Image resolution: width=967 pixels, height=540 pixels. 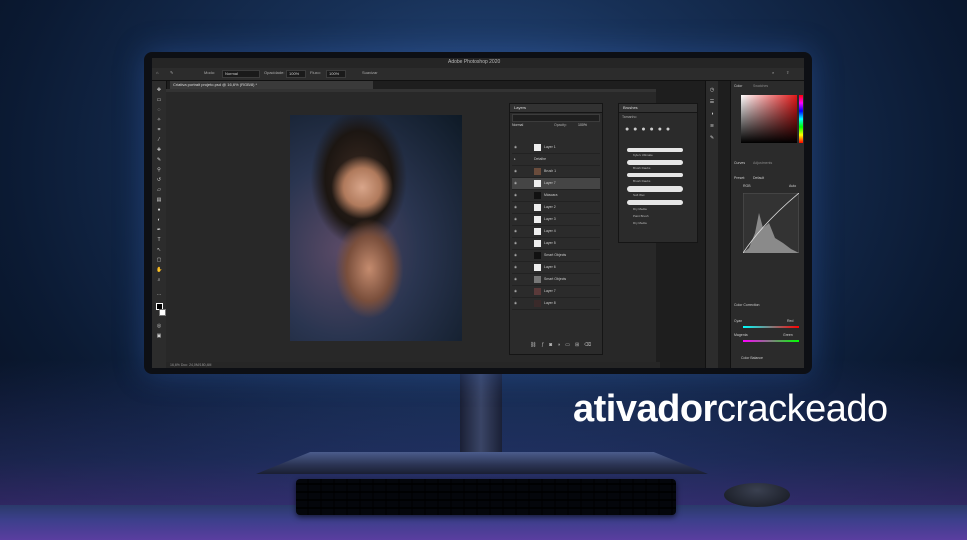 What do you see at coordinates (556, 292) in the screenshot?
I see `layer-row: ◉ Layer 7` at bounding box center [556, 292].